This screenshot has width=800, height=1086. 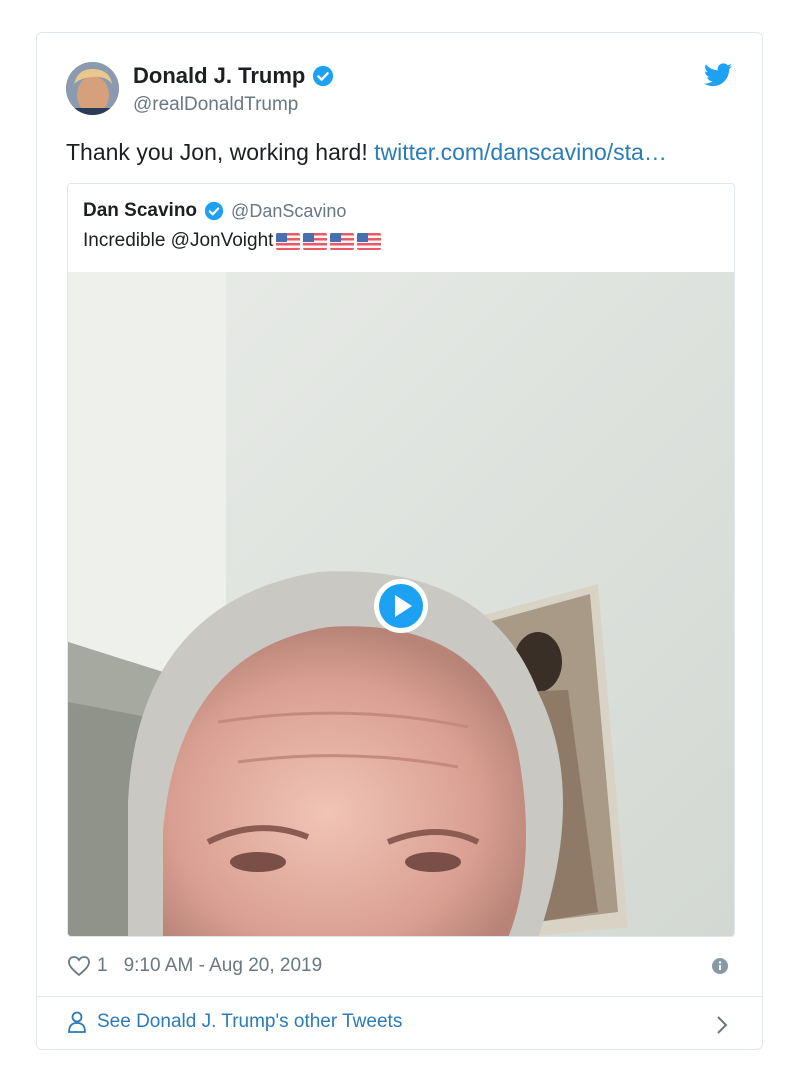 I want to click on quoted-author-handle: @DanScavino, so click(x=288, y=211).